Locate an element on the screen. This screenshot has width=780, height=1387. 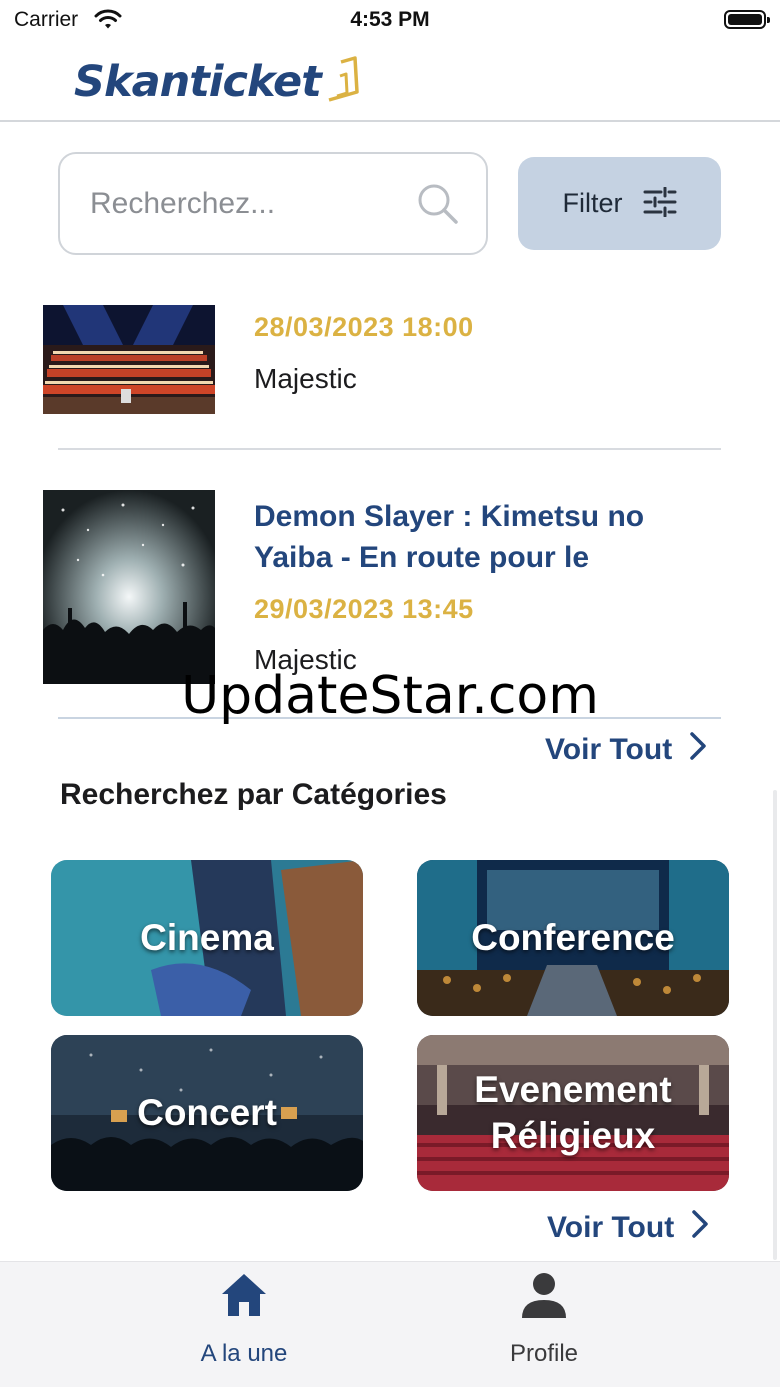
search-input is located at coordinates (245, 203).